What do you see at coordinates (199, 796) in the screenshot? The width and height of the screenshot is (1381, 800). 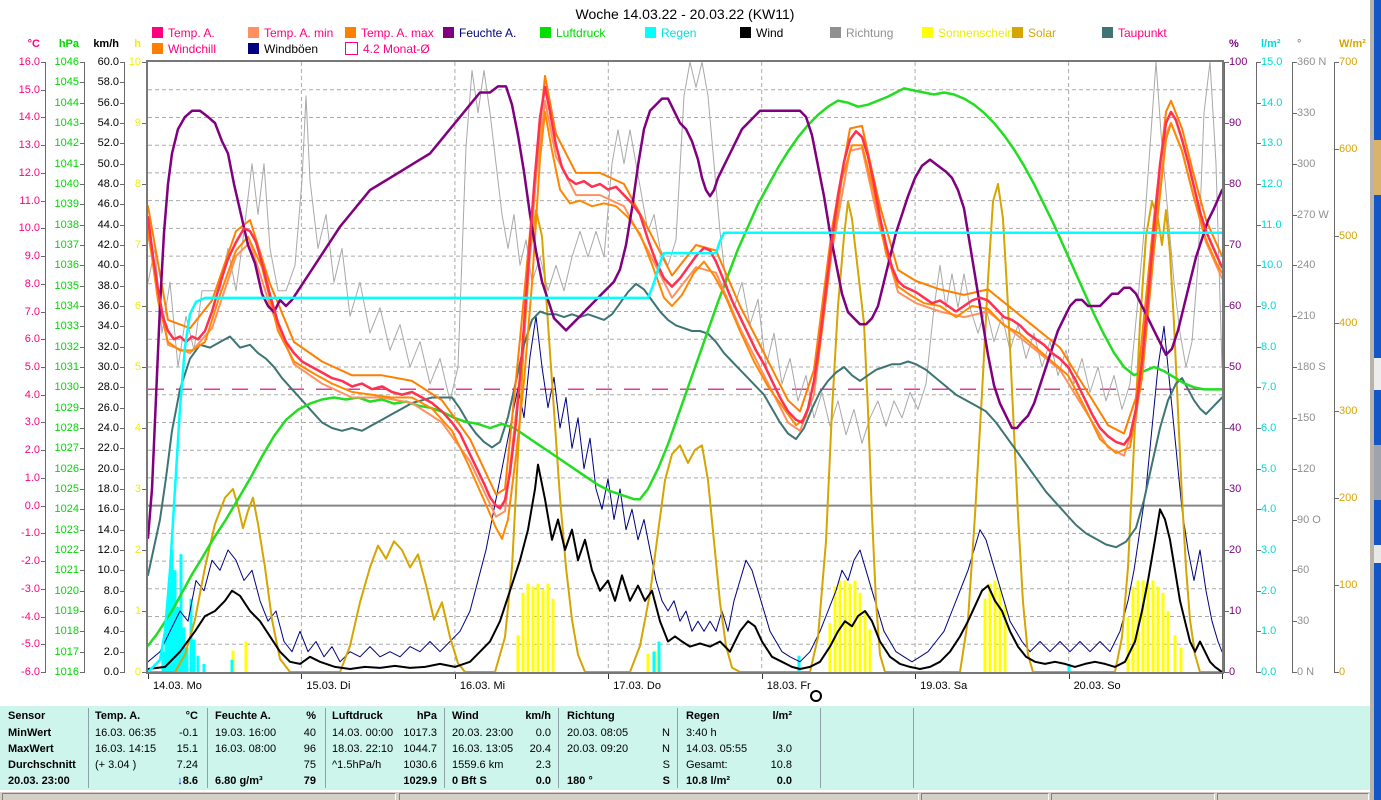 I see `status-segment` at bounding box center [199, 796].